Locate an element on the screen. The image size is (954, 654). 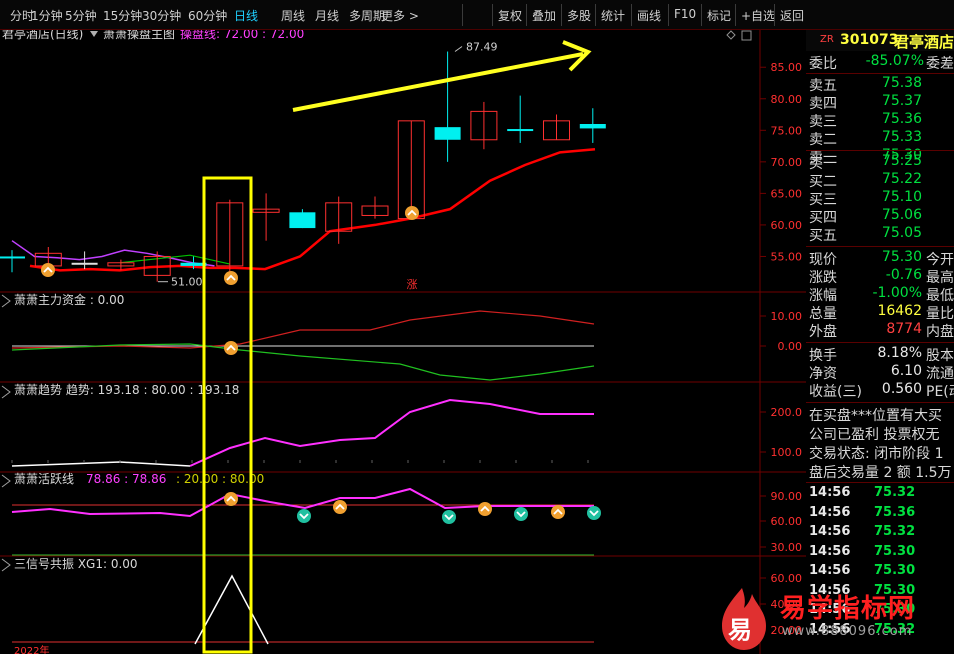
panel-title: 萧萧趋势 趋势: 193.18 : 80.00 : 193.18 is located at coordinates (126, 390).